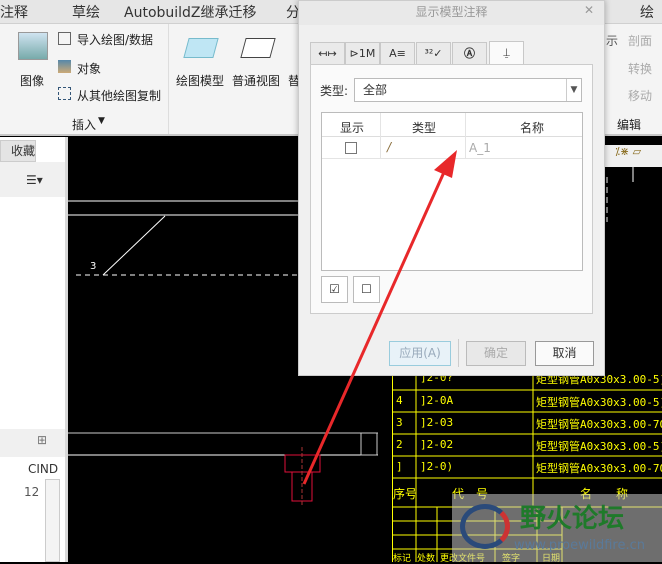 This screenshot has width=662, height=564. I want to click on table-cell-name: A_1, so click(480, 148).